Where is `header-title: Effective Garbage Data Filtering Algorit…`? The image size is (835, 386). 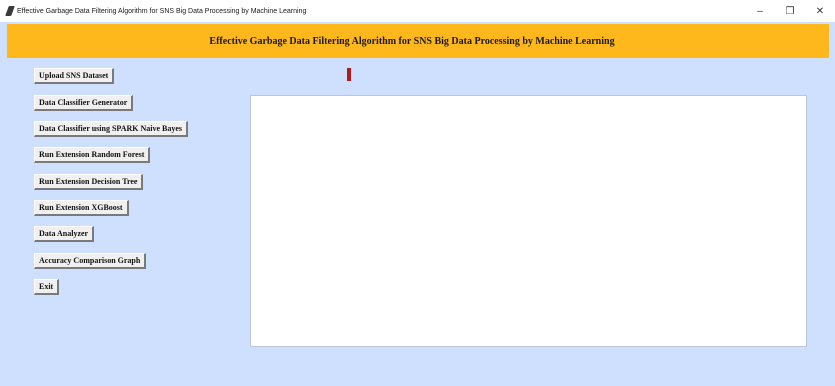 header-title: Effective Garbage Data Filtering Algorit… is located at coordinates (412, 41).